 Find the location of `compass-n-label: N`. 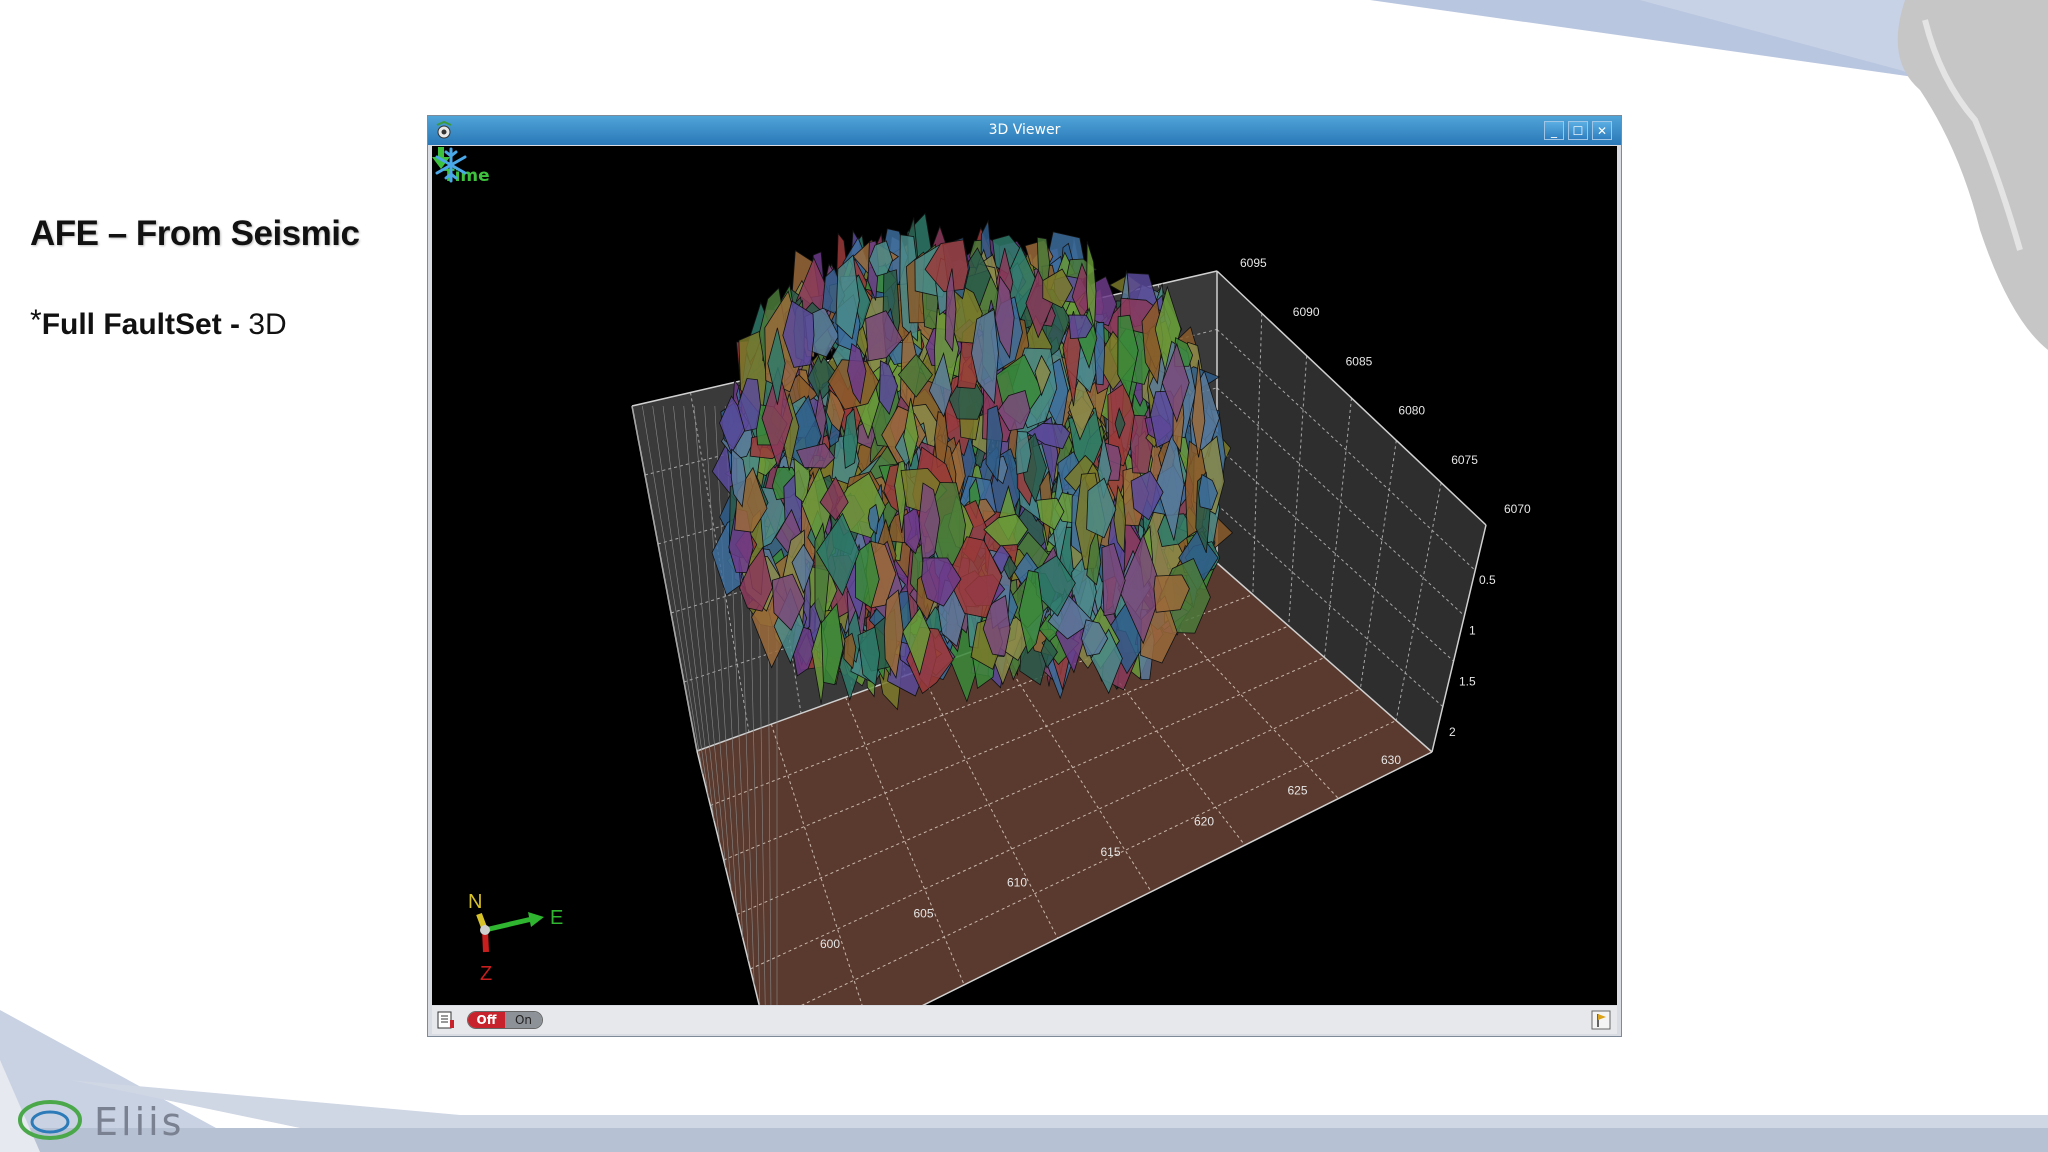

compass-n-label: N is located at coordinates (475, 902).